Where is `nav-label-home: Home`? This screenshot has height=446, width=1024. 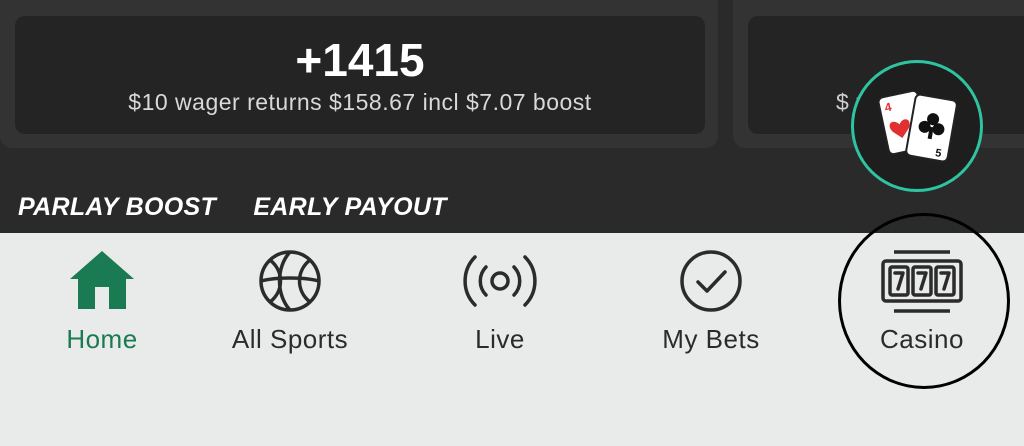
nav-label-home: Home is located at coordinates (102, 339).